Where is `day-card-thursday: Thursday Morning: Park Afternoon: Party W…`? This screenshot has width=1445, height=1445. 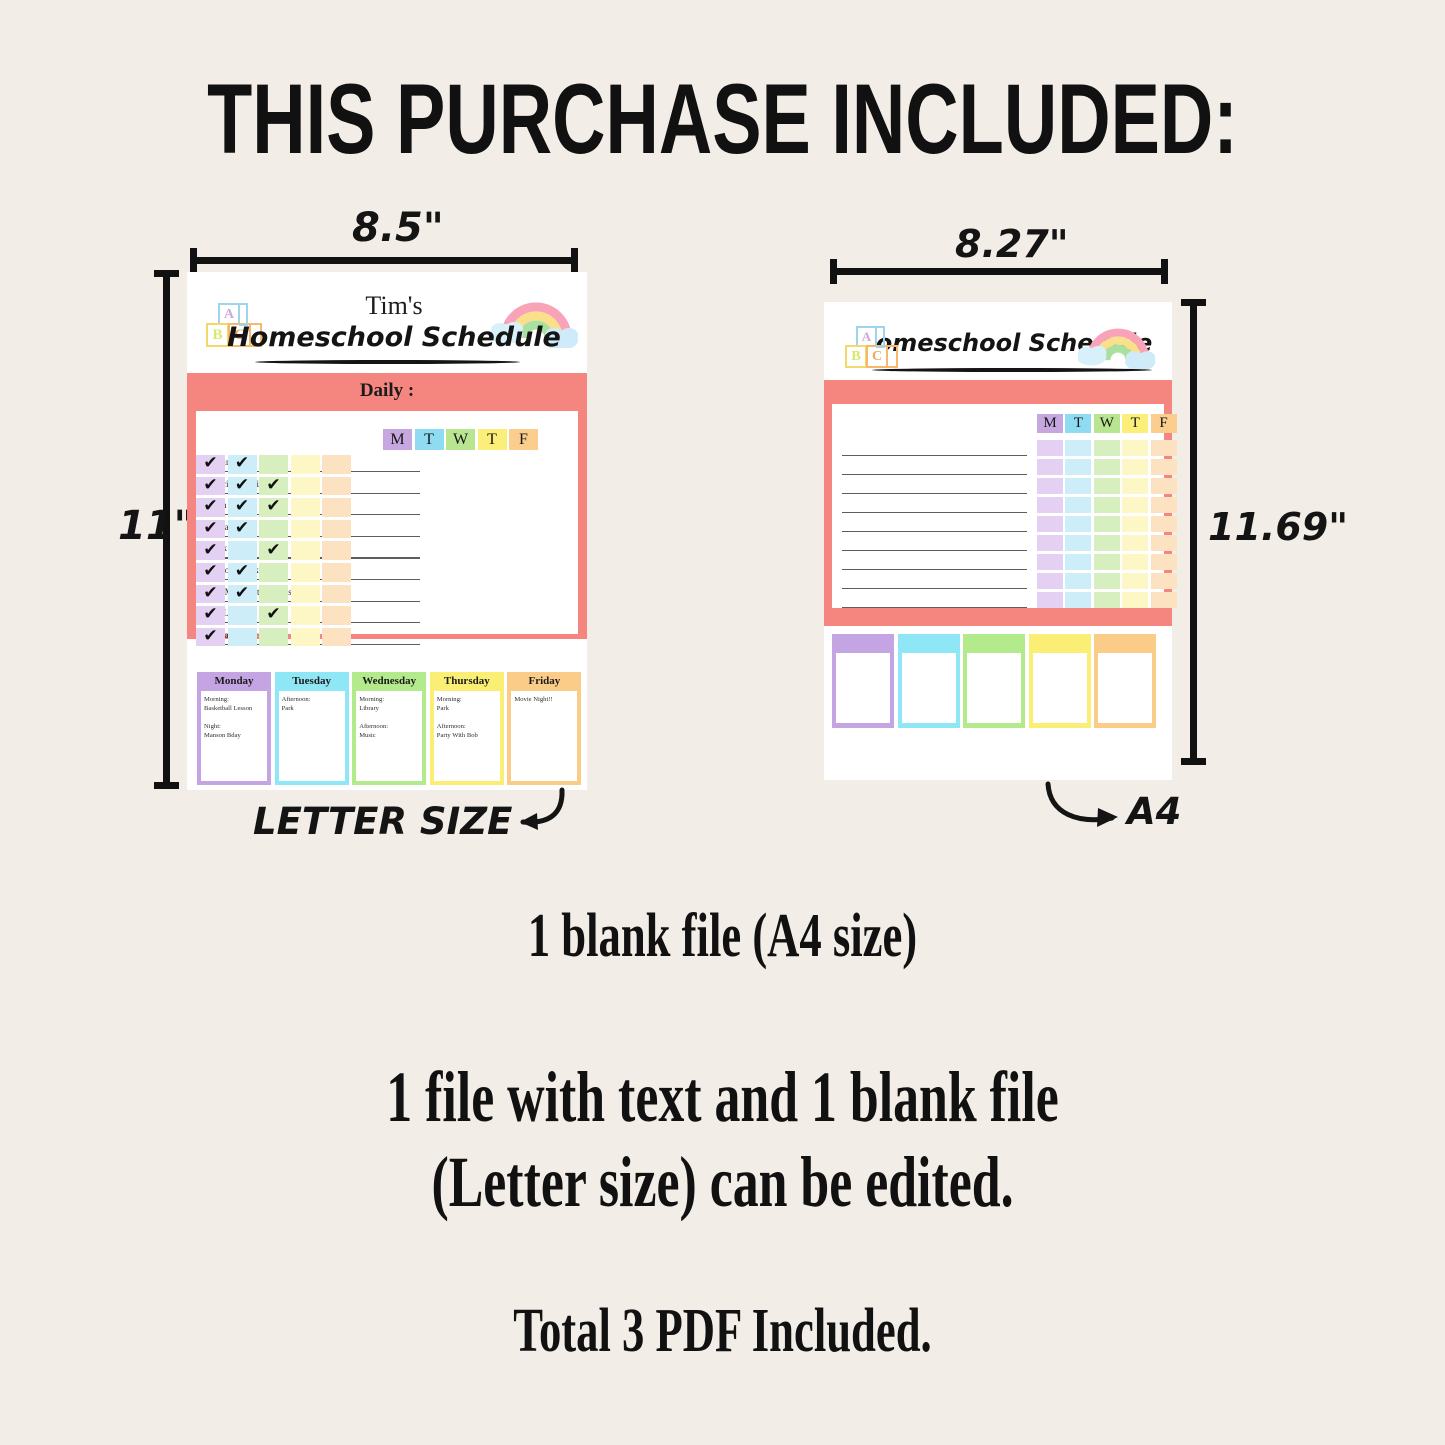 day-card-thursday: Thursday Morning: Park Afternoon: Party W… is located at coordinates (466, 728).